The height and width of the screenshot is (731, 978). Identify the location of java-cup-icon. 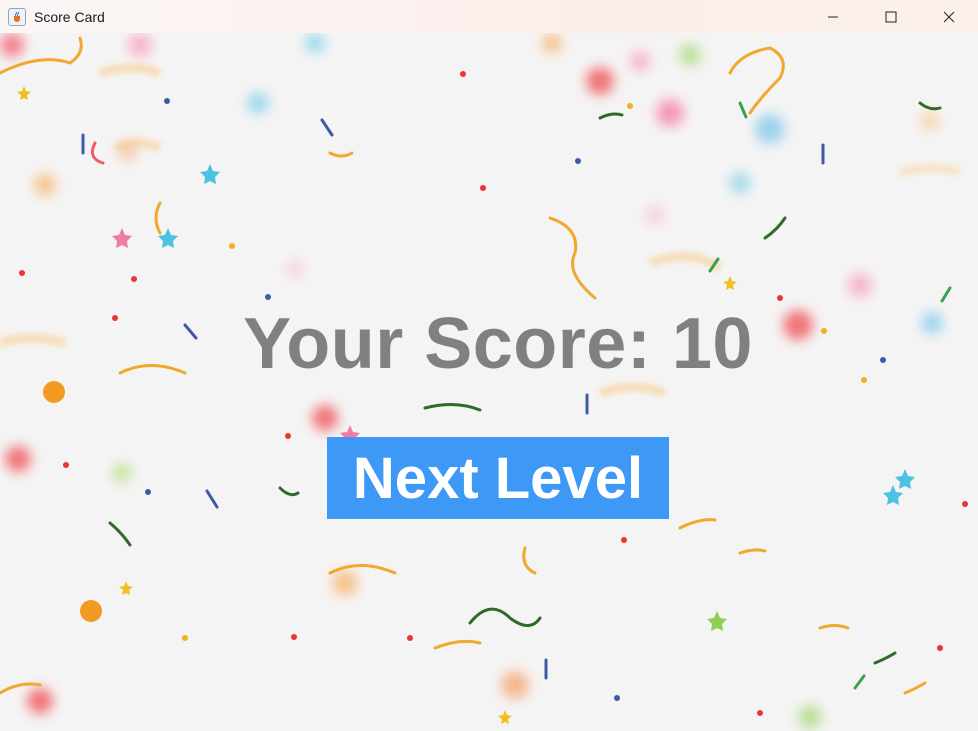
(17, 16).